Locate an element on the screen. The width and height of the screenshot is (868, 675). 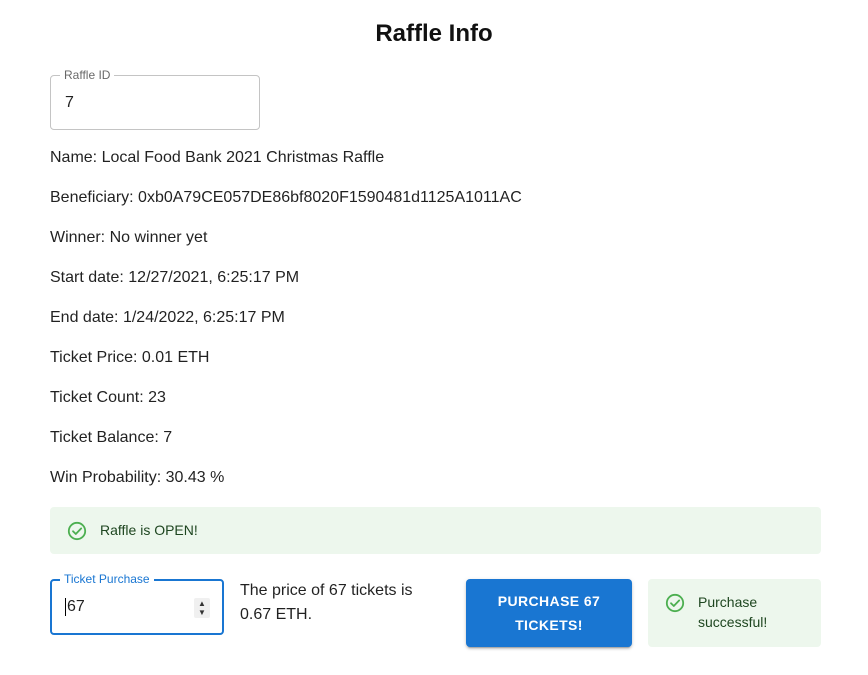
number-spinner: ▲ ▼ is located at coordinates (202, 608).